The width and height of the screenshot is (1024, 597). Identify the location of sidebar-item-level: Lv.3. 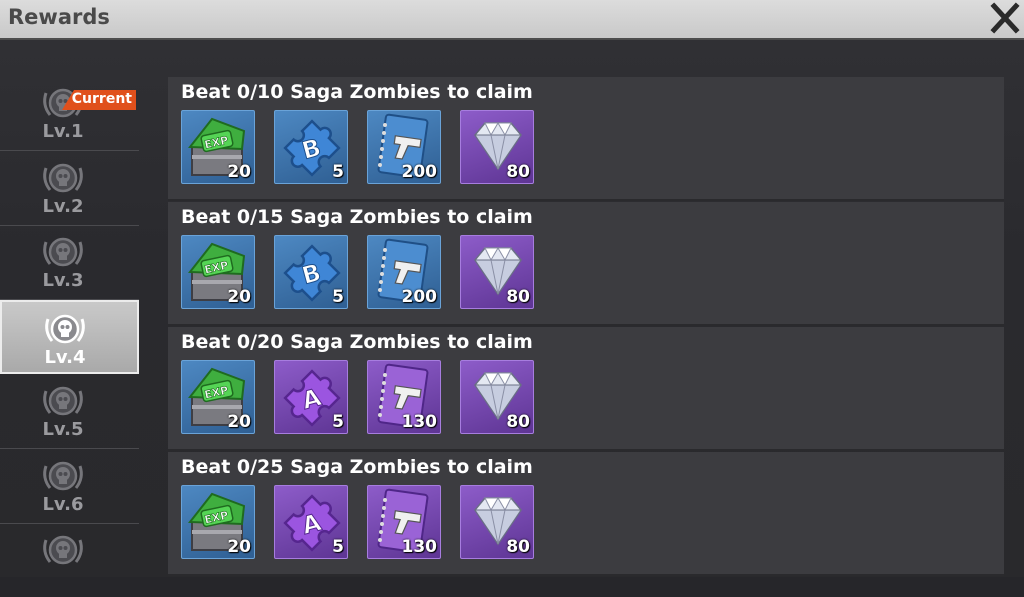
(69, 262).